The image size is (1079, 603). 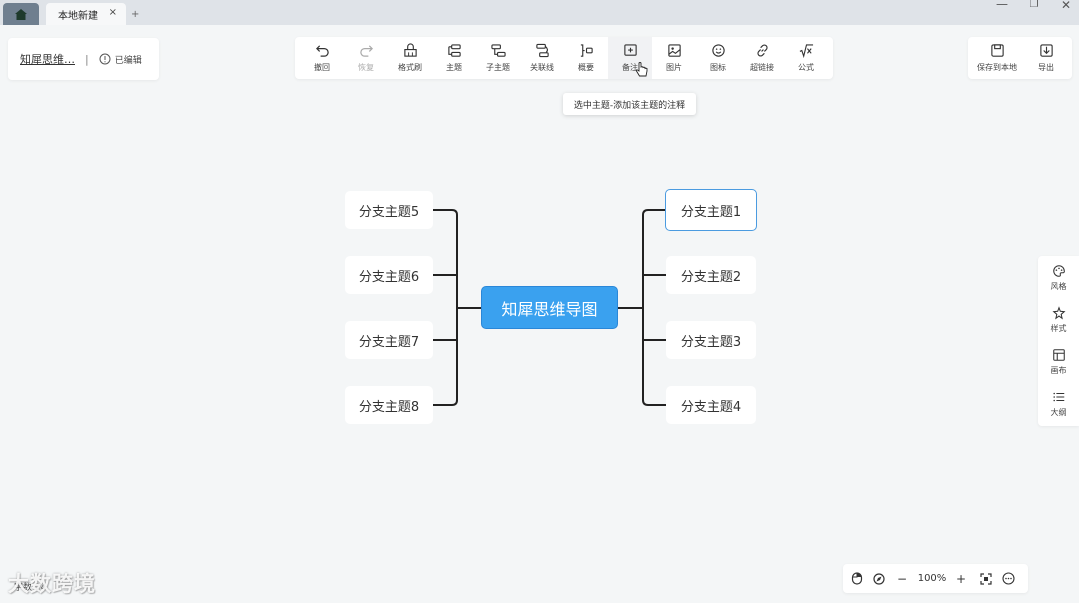 I want to click on export-icon, so click(x=1046, y=50).